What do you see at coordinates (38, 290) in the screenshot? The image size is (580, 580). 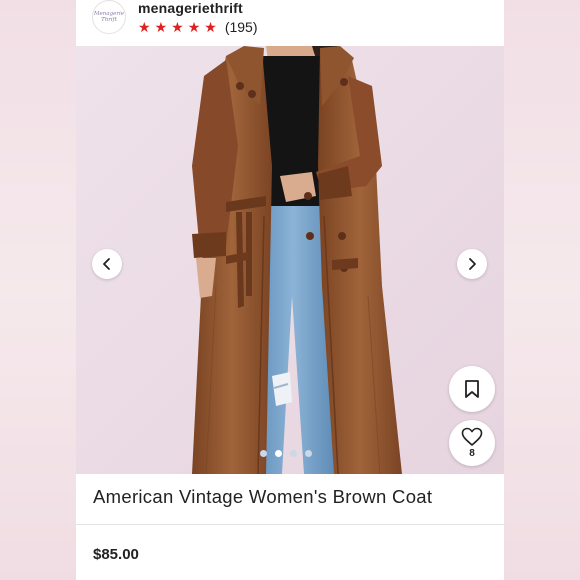 I see `background-left` at bounding box center [38, 290].